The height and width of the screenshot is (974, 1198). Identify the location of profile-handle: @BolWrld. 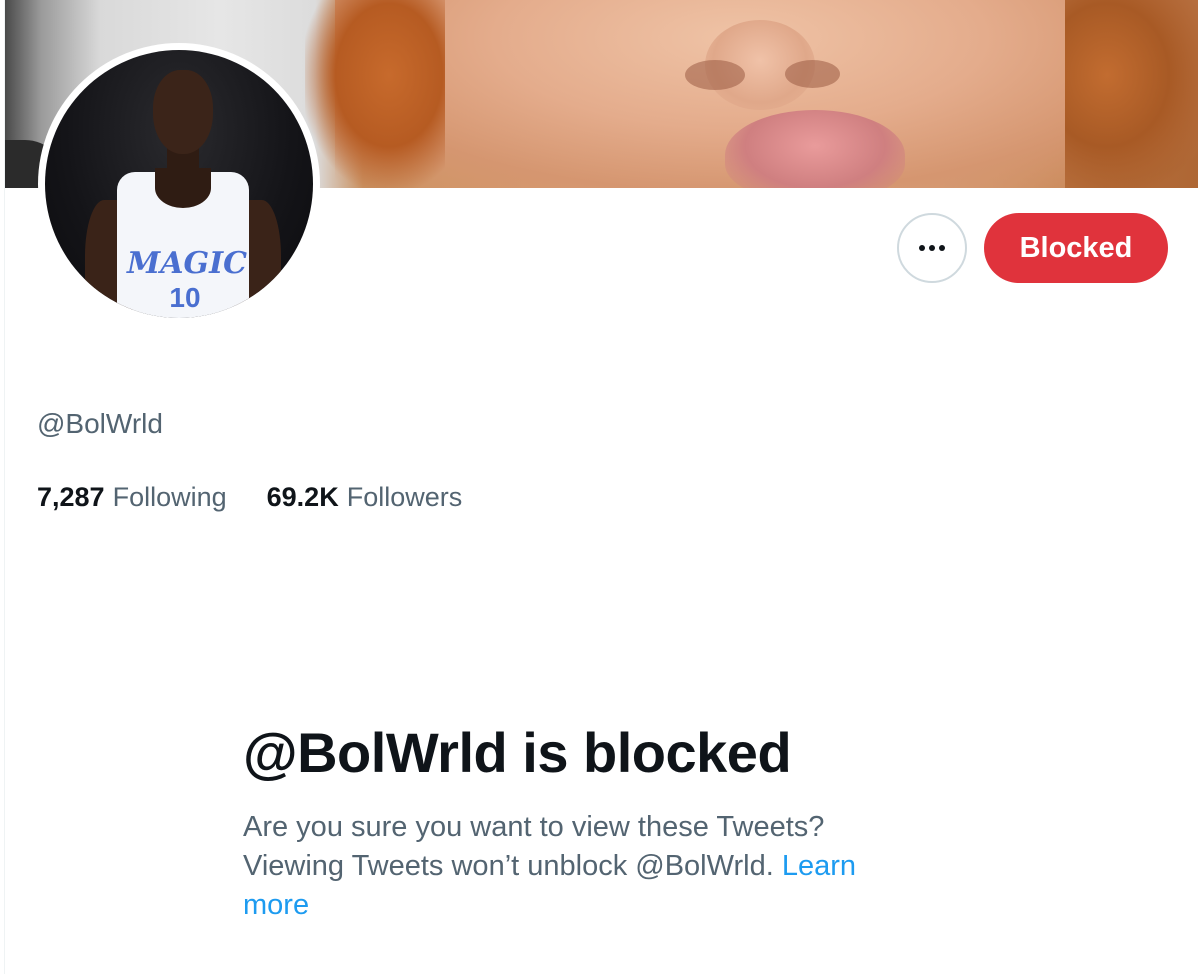
(100, 423).